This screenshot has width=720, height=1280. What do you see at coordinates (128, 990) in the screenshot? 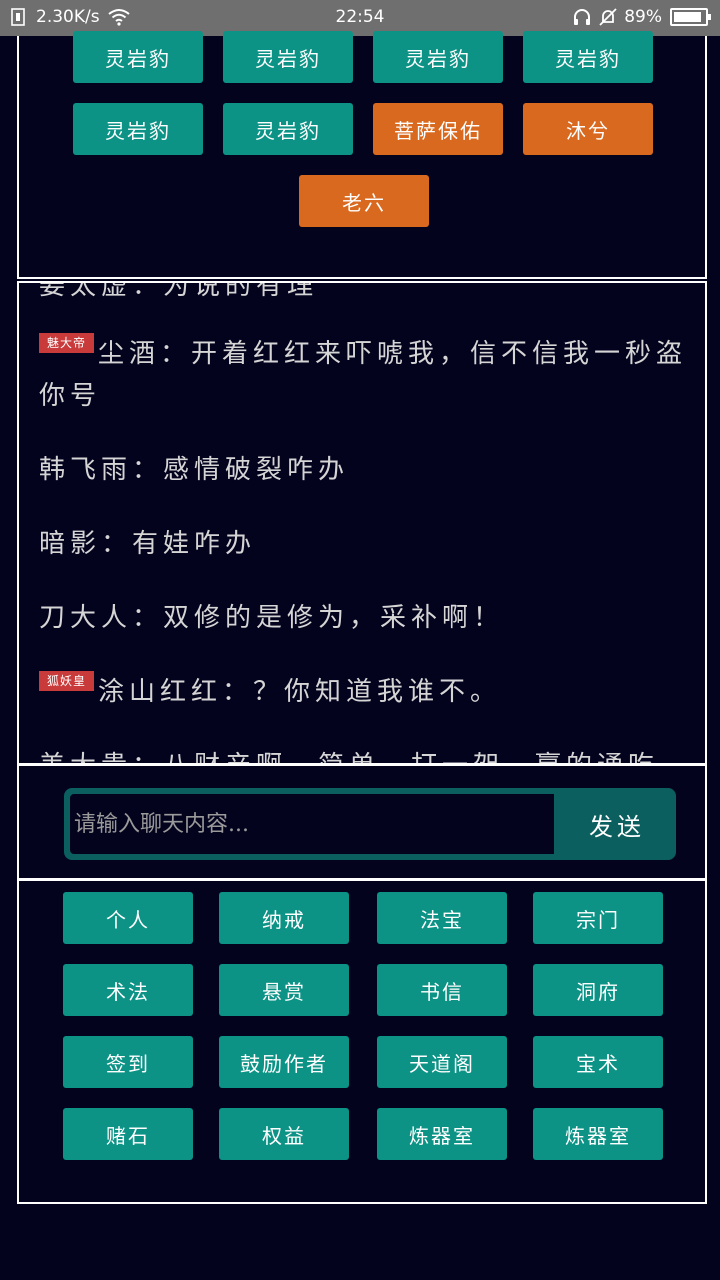
I see `menu-button: 术法` at bounding box center [128, 990].